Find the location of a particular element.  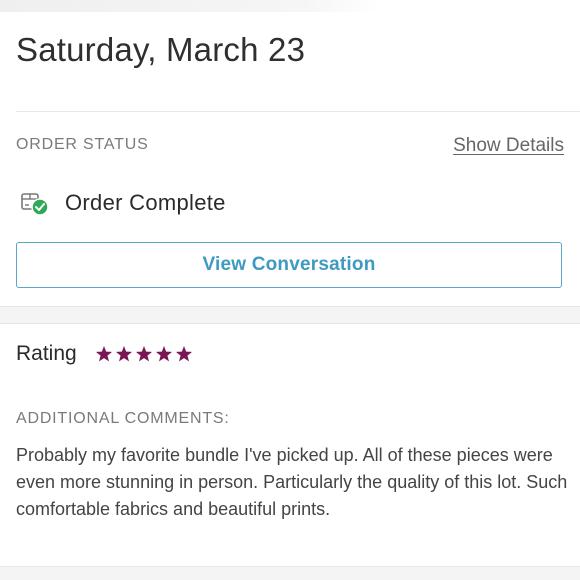

order-status-text: Order Complete is located at coordinates (145, 202).